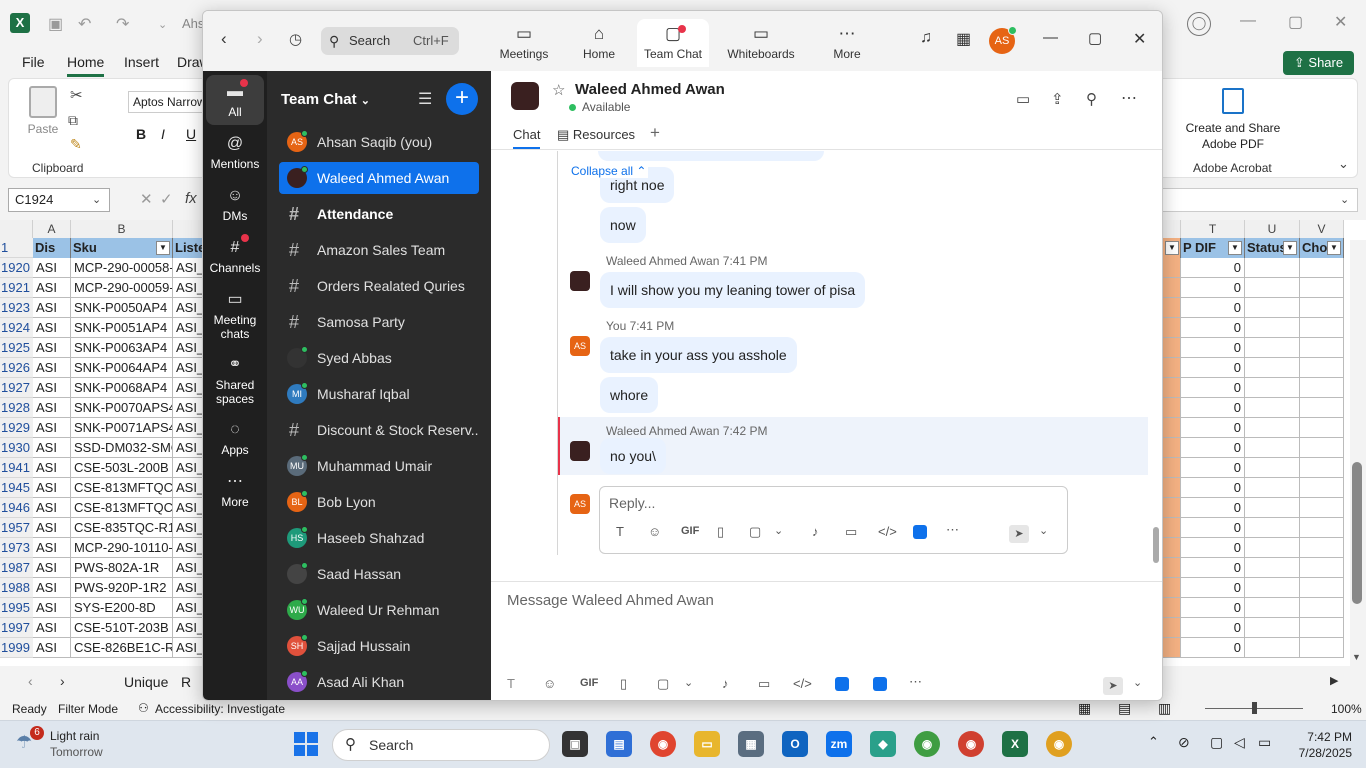  Describe the element at coordinates (1113, 686) in the screenshot. I see `send-icon: ➤` at that location.